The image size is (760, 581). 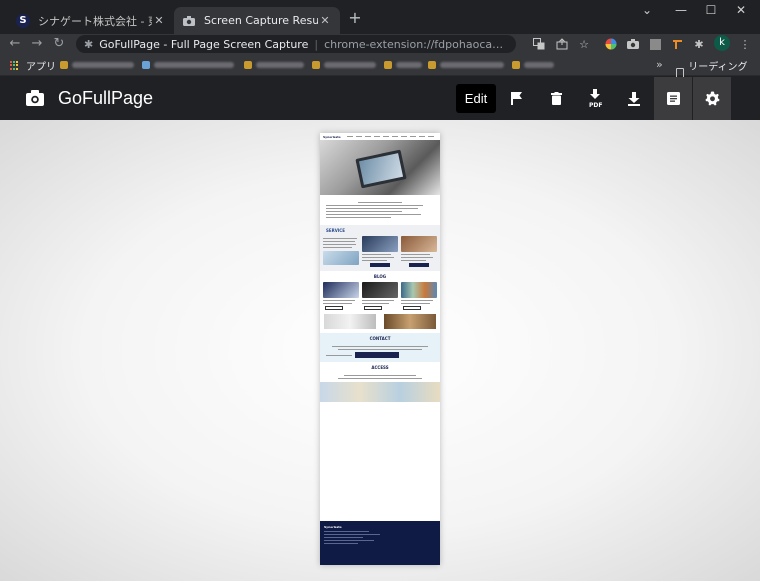 I want to click on bookmarks-overflow-chevron-icon: », so click(x=659, y=64).